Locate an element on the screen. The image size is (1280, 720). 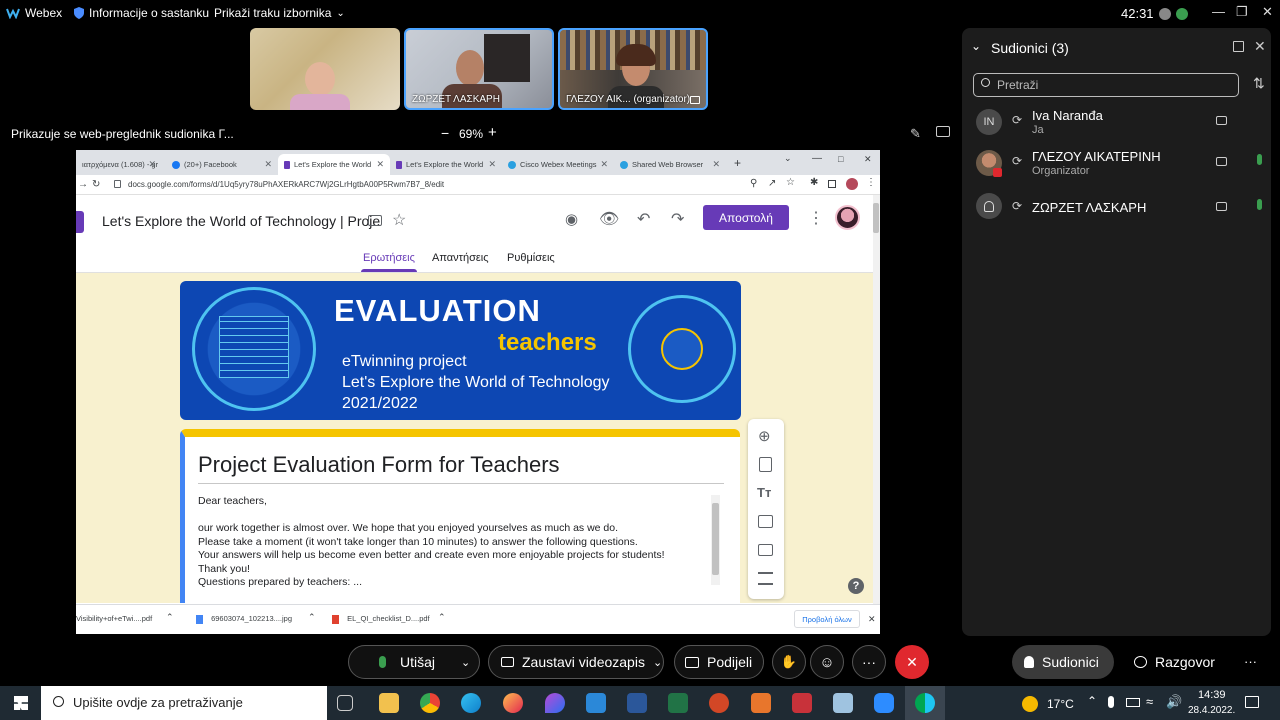
raise-hand-button: ✋ is located at coordinates (789, 662).